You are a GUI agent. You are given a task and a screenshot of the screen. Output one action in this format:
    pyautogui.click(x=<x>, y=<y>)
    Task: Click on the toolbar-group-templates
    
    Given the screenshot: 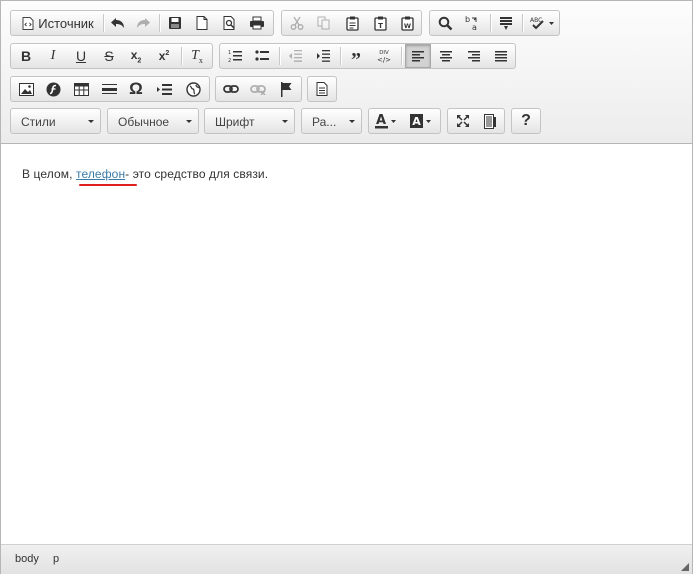 What is the action you would take?
    pyautogui.click(x=322, y=89)
    